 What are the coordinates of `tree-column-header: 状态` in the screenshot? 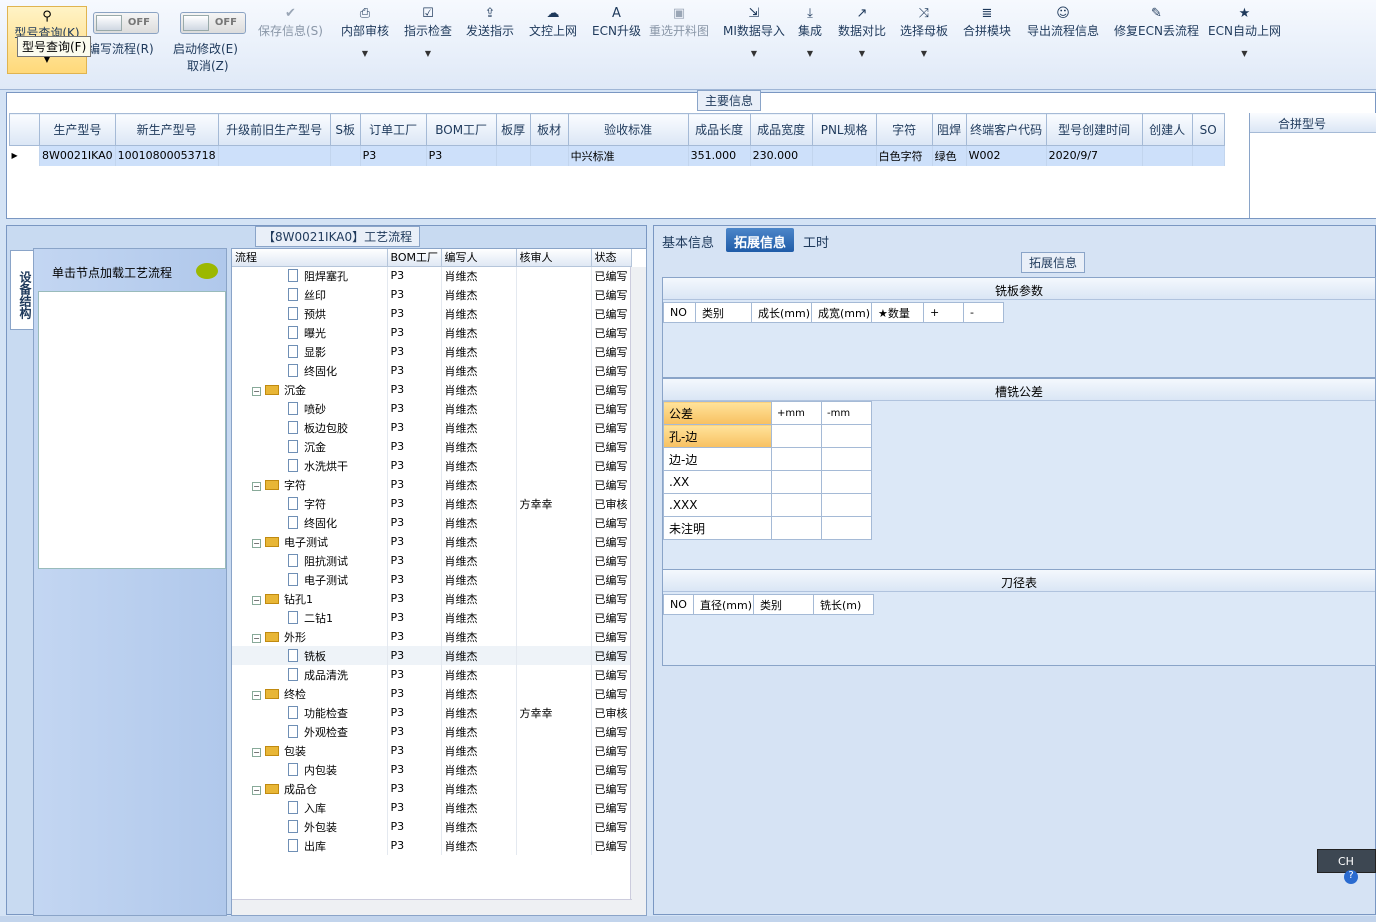 It's located at (611, 258).